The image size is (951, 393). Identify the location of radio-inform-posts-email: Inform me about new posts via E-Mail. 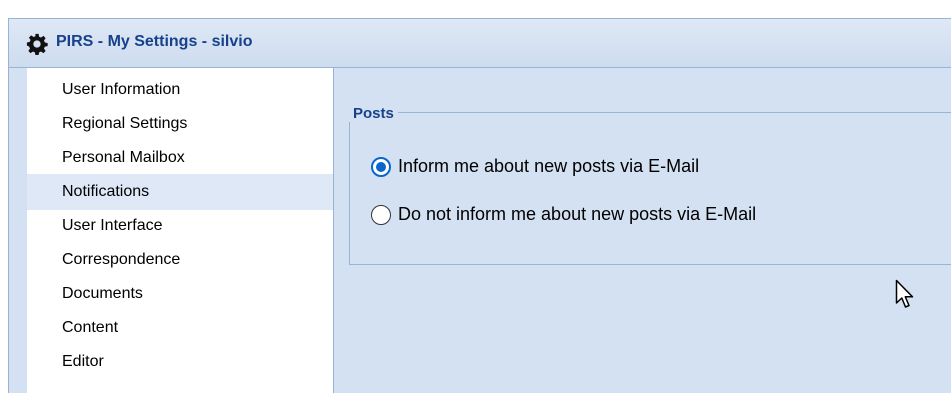
(535, 166).